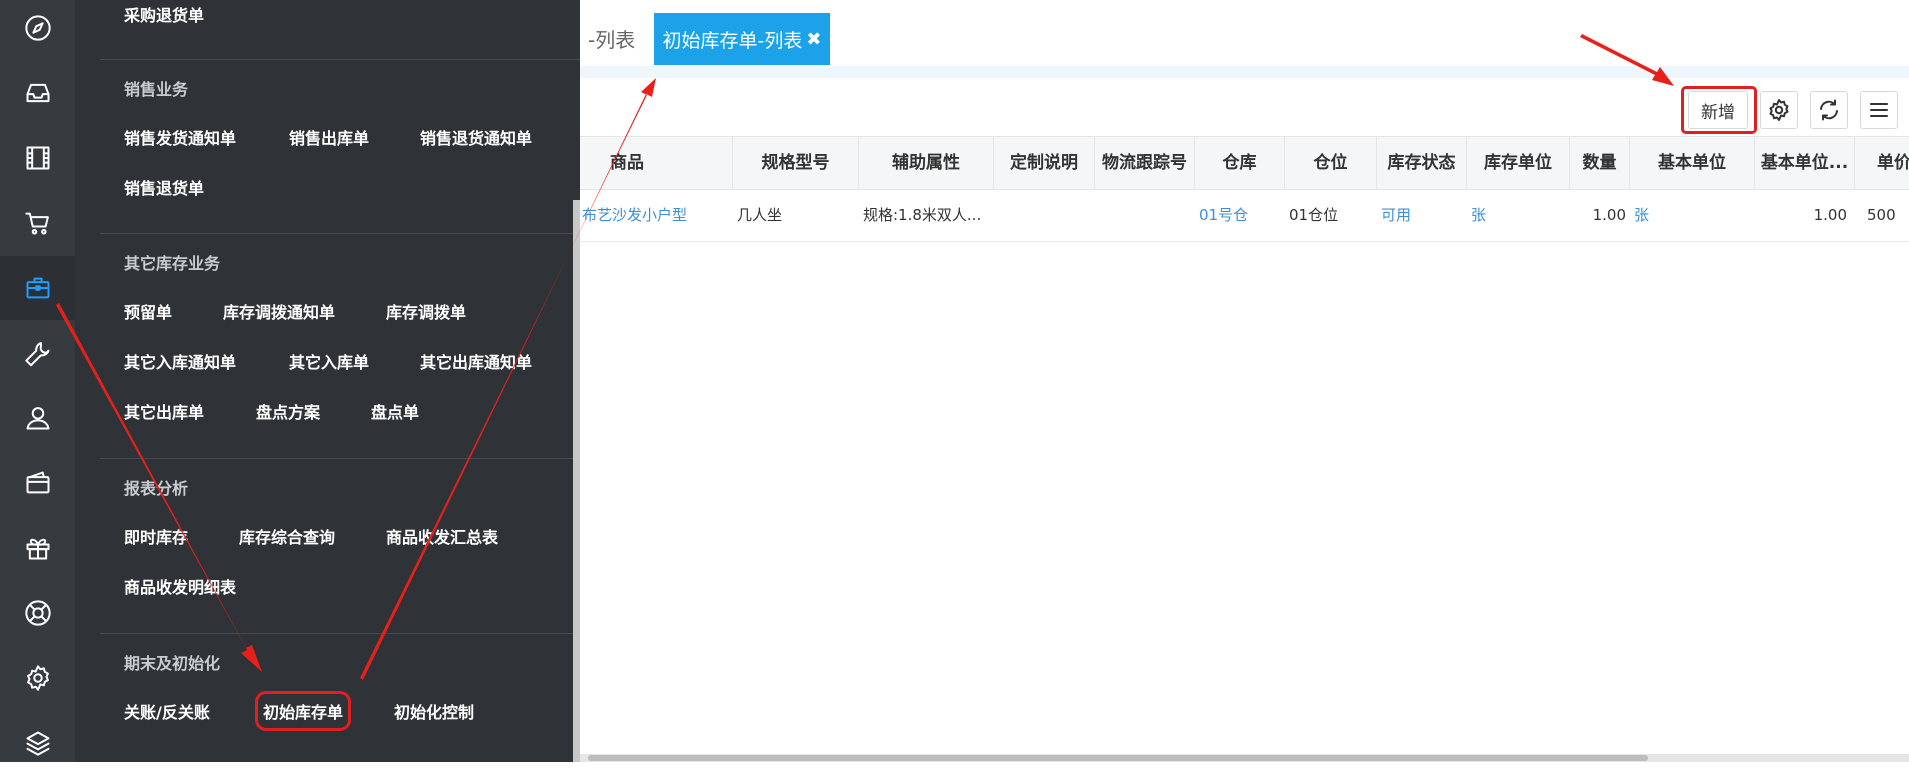 The image size is (1909, 775). What do you see at coordinates (1331, 163) in the screenshot?
I see `column-header-location: 仓位` at bounding box center [1331, 163].